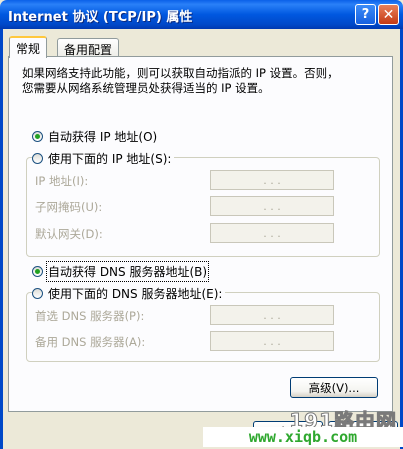  I want to click on radio-auto-dns: 自动获得 DNS 服务器地址(B), so click(121, 271).